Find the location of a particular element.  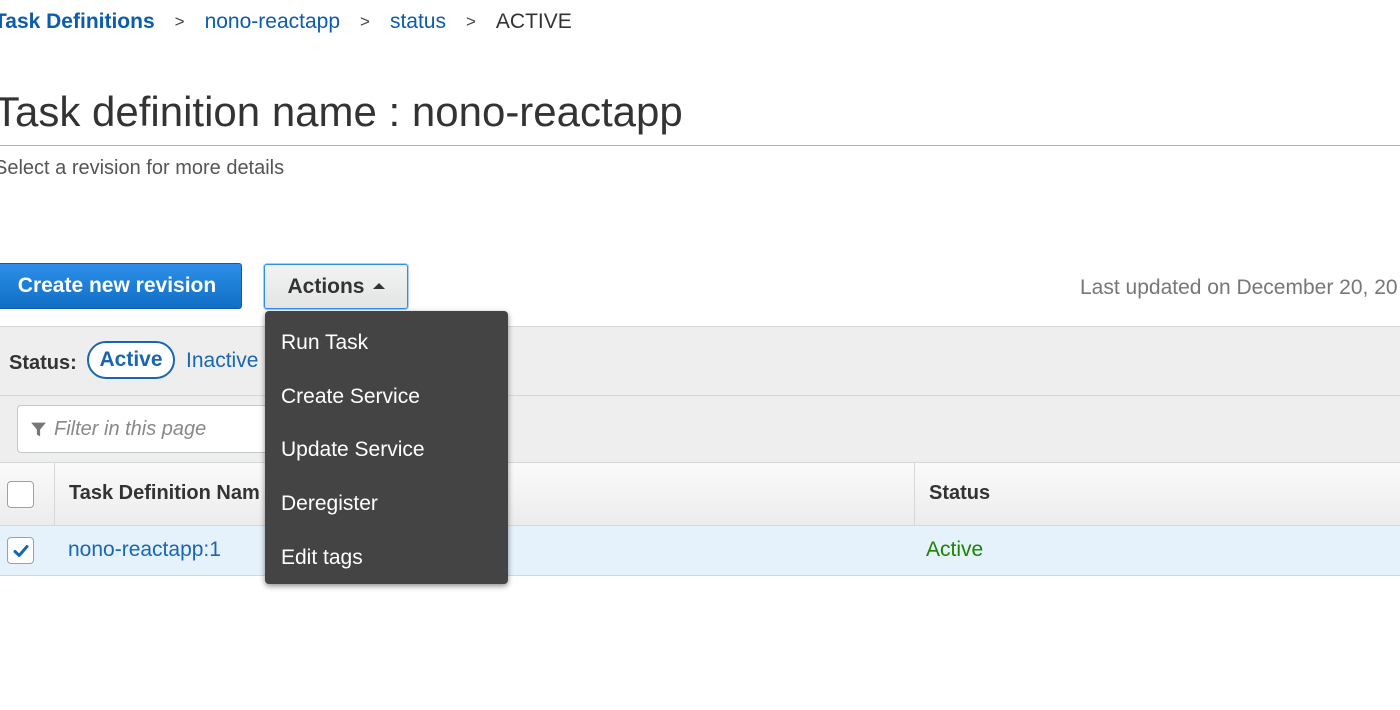

filter-box is located at coordinates (147, 429).